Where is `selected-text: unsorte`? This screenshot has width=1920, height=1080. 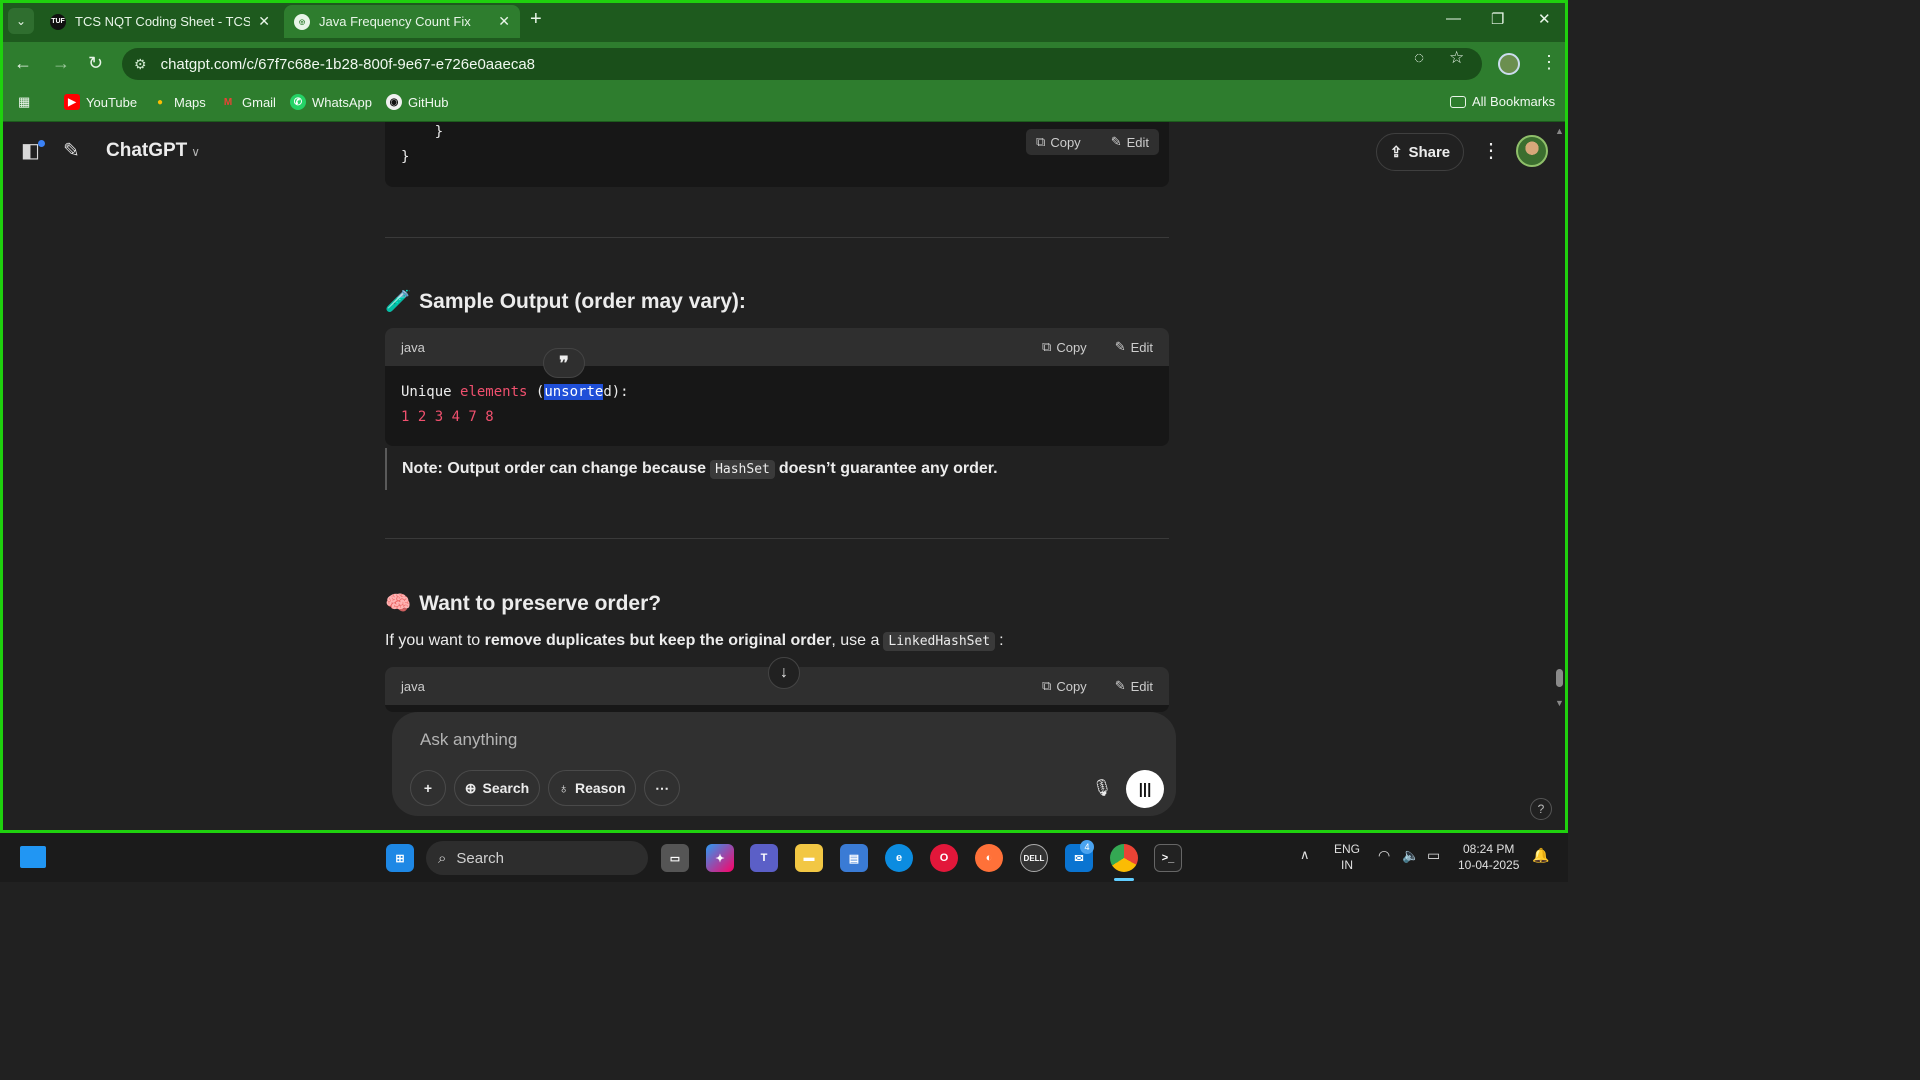 selected-text: unsorte is located at coordinates (574, 392).